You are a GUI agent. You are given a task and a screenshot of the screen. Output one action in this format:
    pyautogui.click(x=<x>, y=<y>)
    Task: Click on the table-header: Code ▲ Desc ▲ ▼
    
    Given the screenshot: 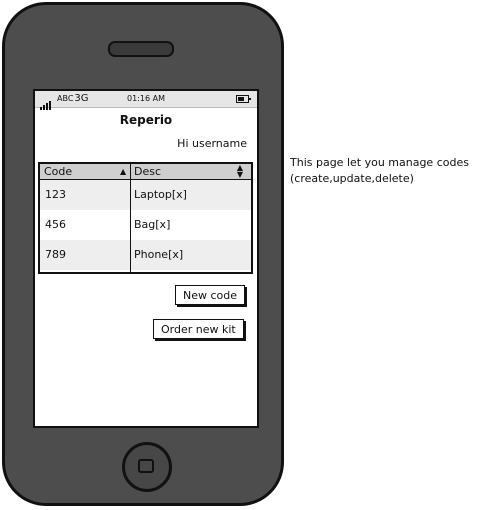 What is the action you would take?
    pyautogui.click(x=145, y=172)
    